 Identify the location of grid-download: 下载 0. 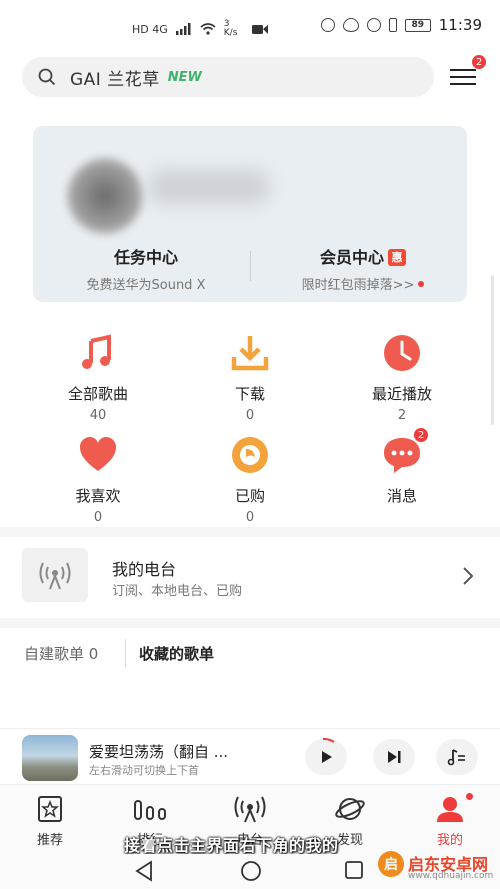
(250, 378).